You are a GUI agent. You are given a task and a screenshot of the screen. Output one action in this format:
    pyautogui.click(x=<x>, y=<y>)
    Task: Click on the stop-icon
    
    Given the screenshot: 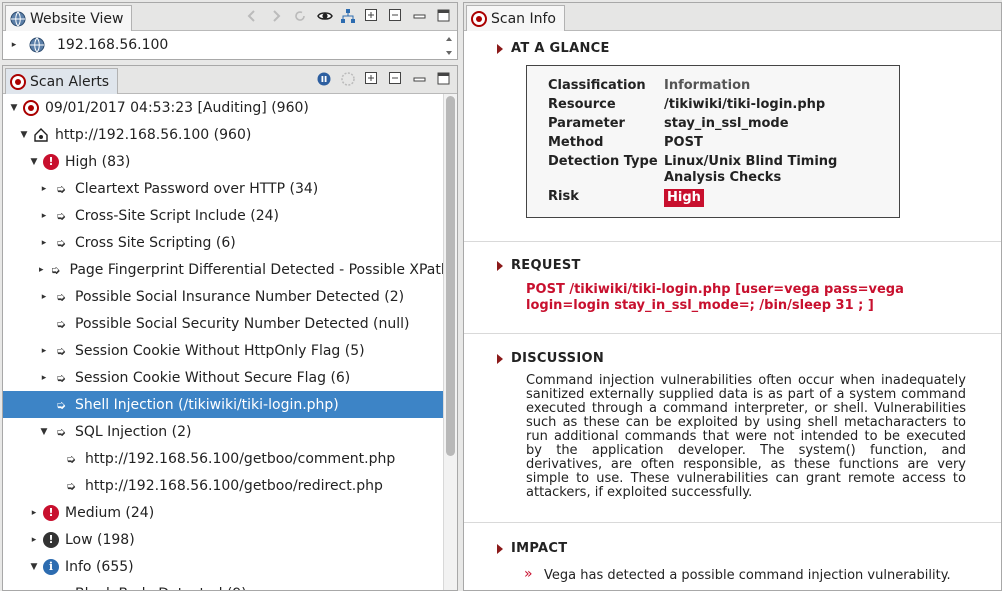 What is the action you would take?
    pyautogui.click(x=348, y=79)
    